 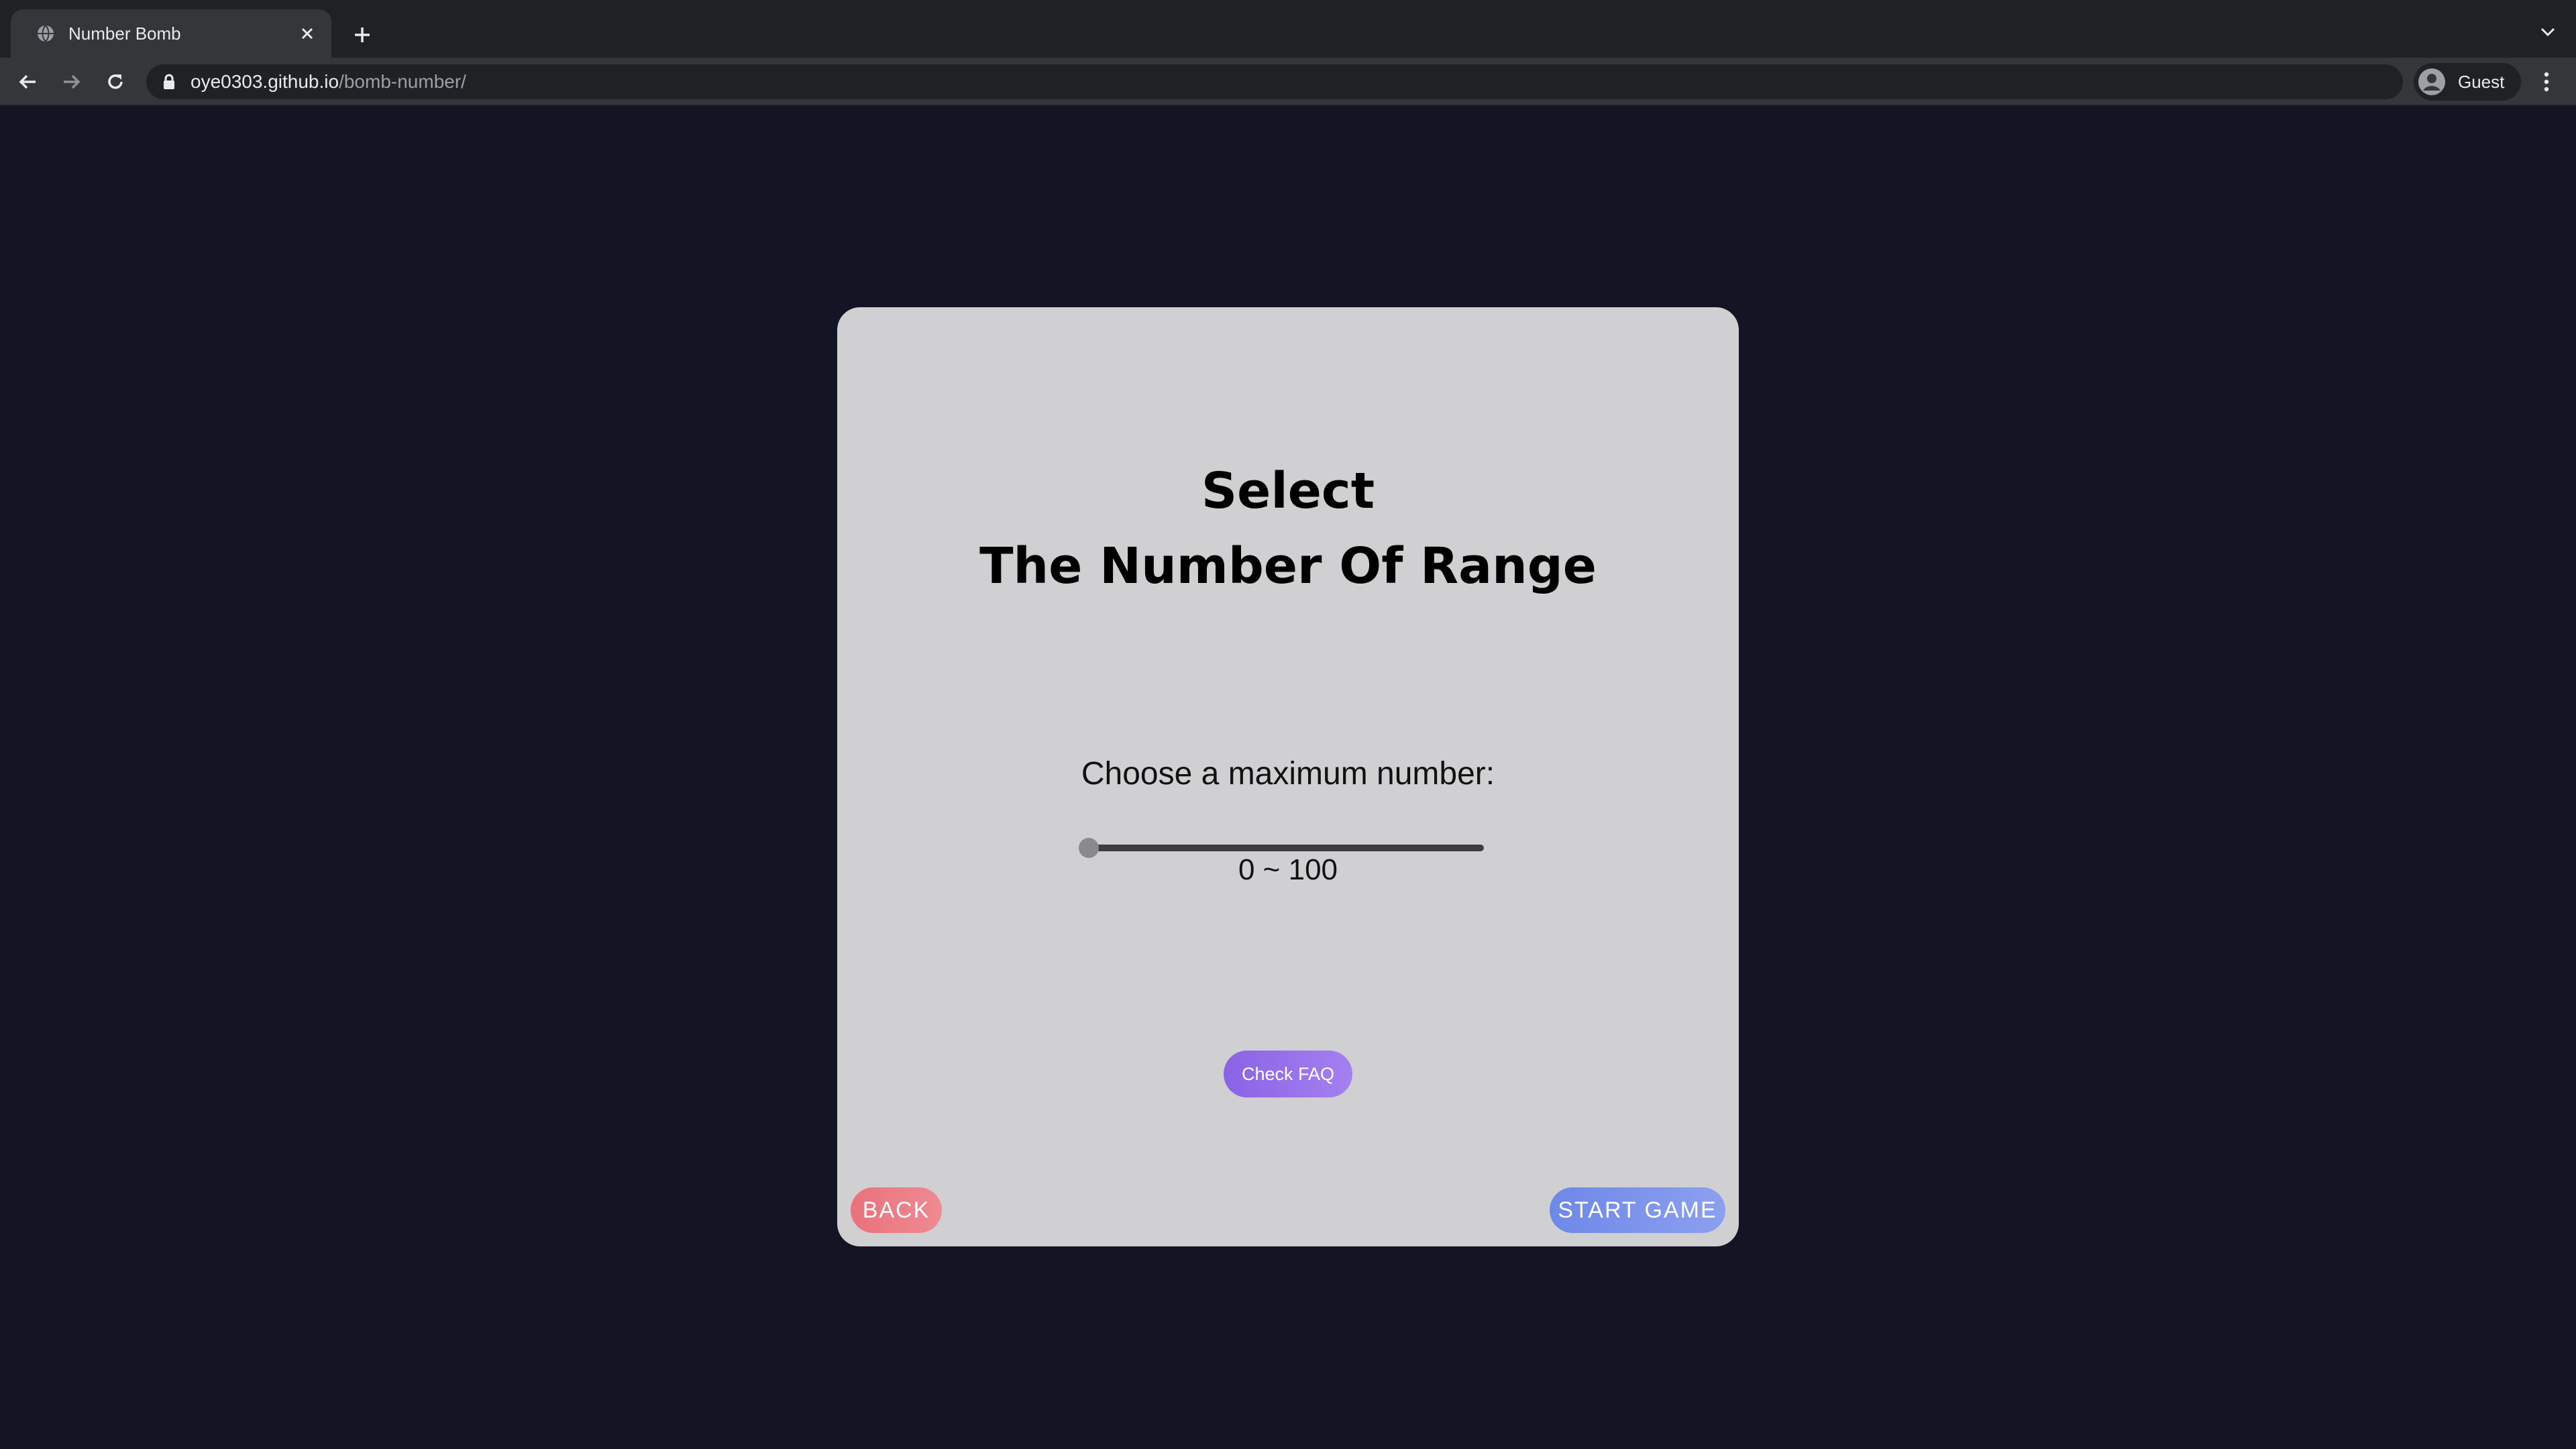 What do you see at coordinates (46, 33) in the screenshot?
I see `globe-icon` at bounding box center [46, 33].